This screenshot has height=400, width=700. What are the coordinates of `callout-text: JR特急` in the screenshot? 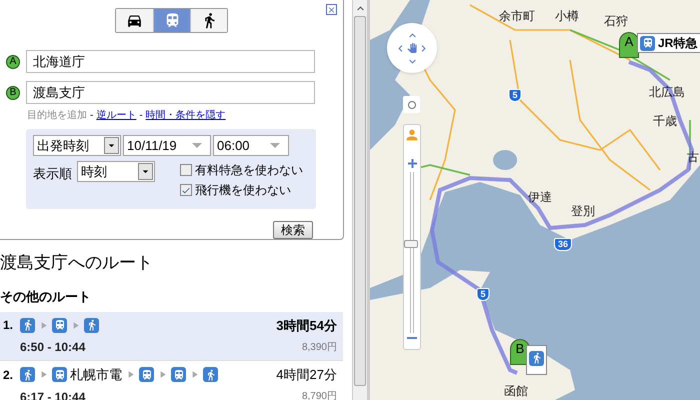 It's located at (678, 43).